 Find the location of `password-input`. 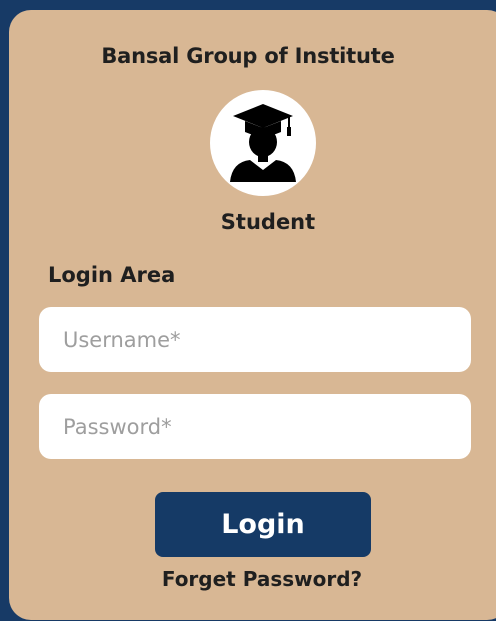

password-input is located at coordinates (255, 426).